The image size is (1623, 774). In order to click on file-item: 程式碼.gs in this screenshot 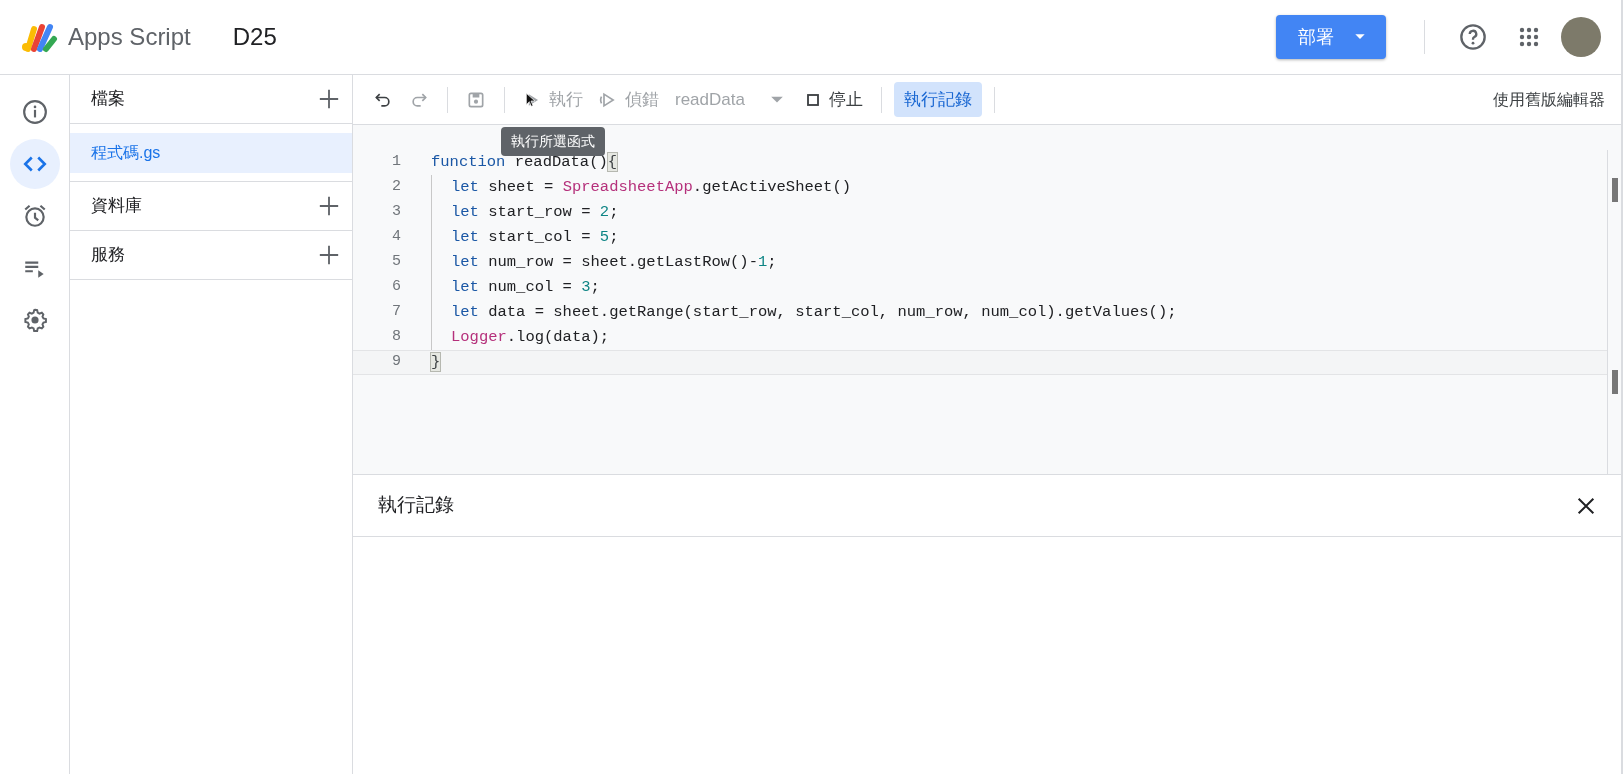, I will do `click(211, 153)`.